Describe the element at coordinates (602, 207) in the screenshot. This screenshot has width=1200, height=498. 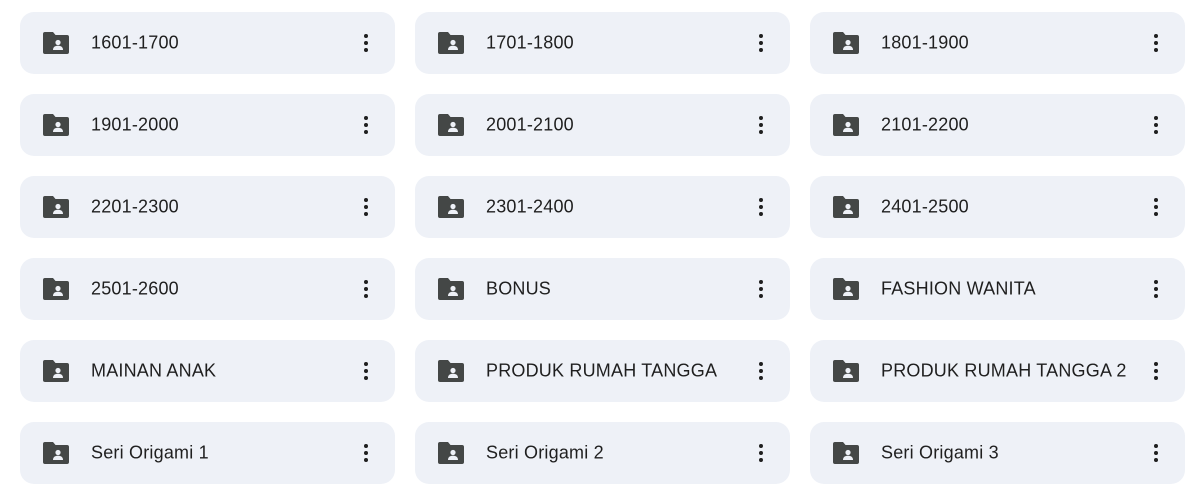
I see `folder-card: 2301-2400` at that location.